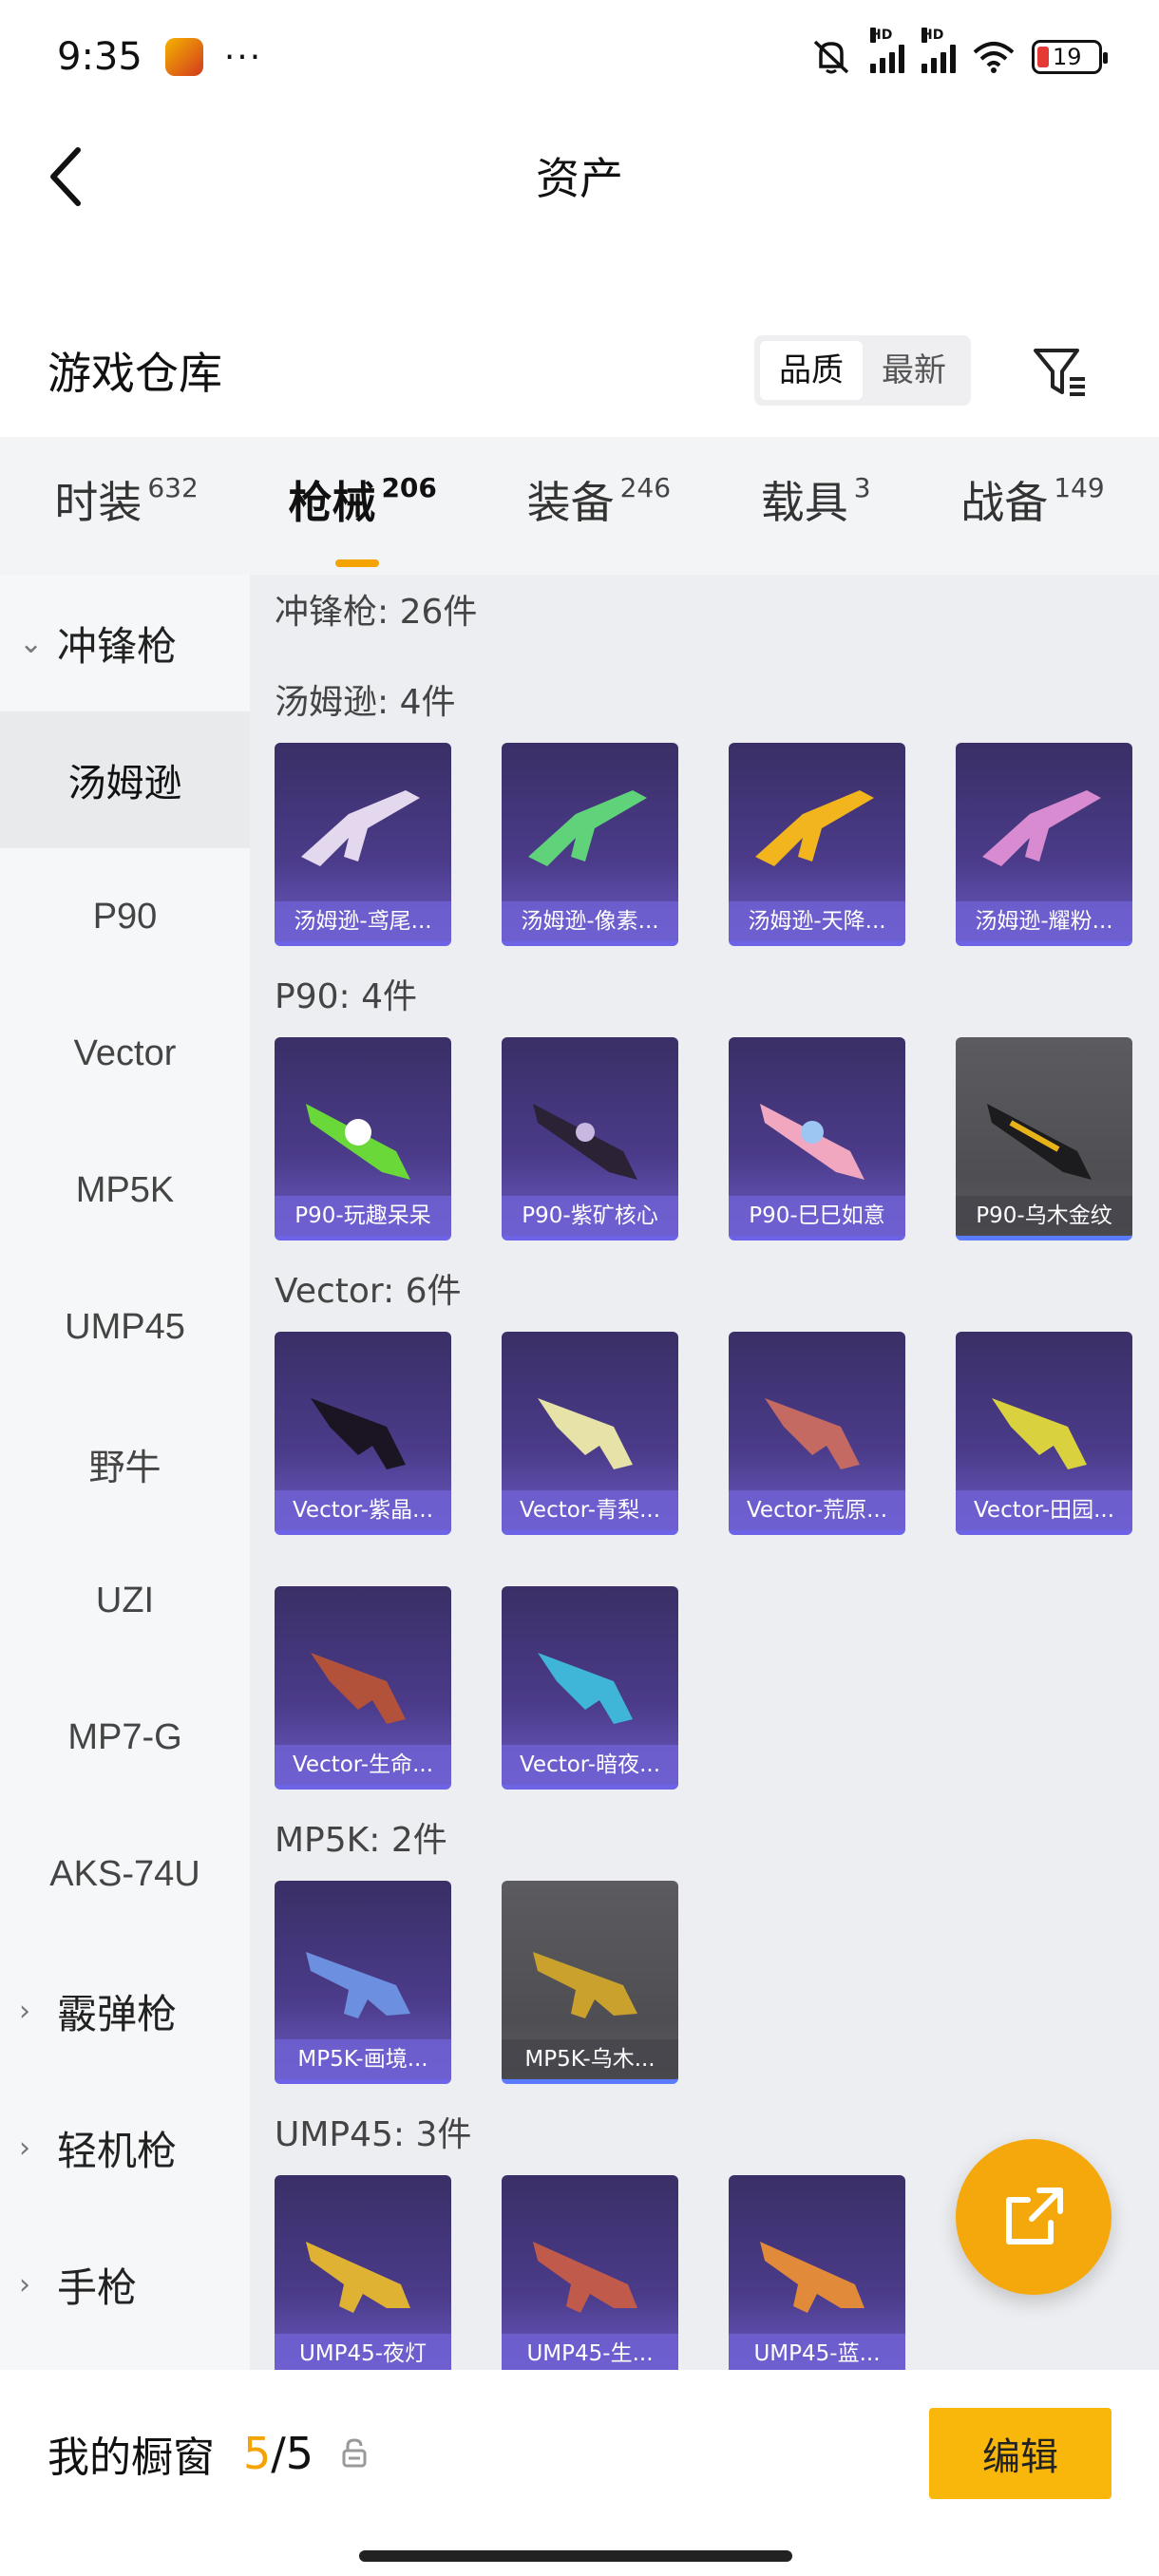 The width and height of the screenshot is (1159, 2576). Describe the element at coordinates (409, 487) in the screenshot. I see `tab-count: 206` at that location.